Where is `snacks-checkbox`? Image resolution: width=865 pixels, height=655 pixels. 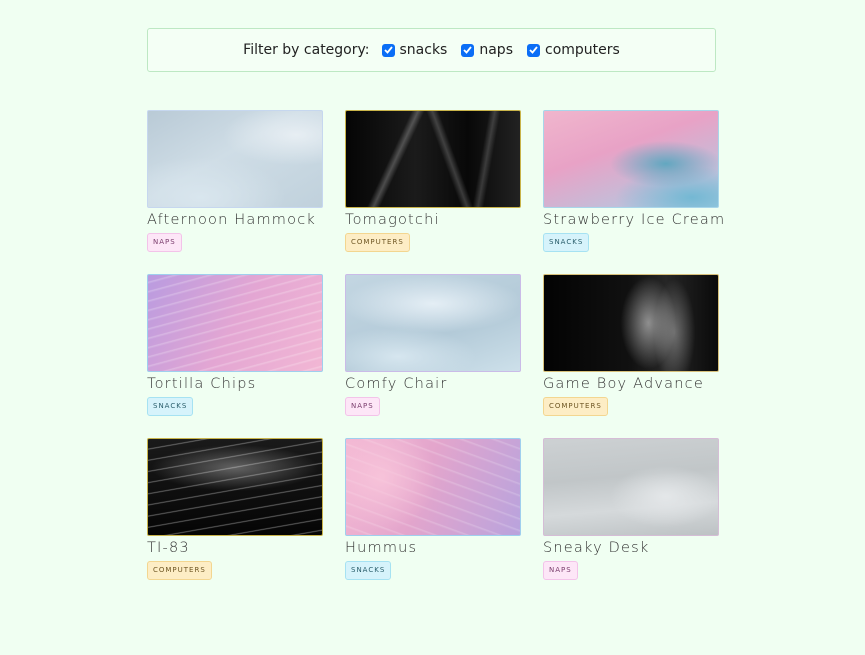
snacks-checkbox is located at coordinates (388, 50).